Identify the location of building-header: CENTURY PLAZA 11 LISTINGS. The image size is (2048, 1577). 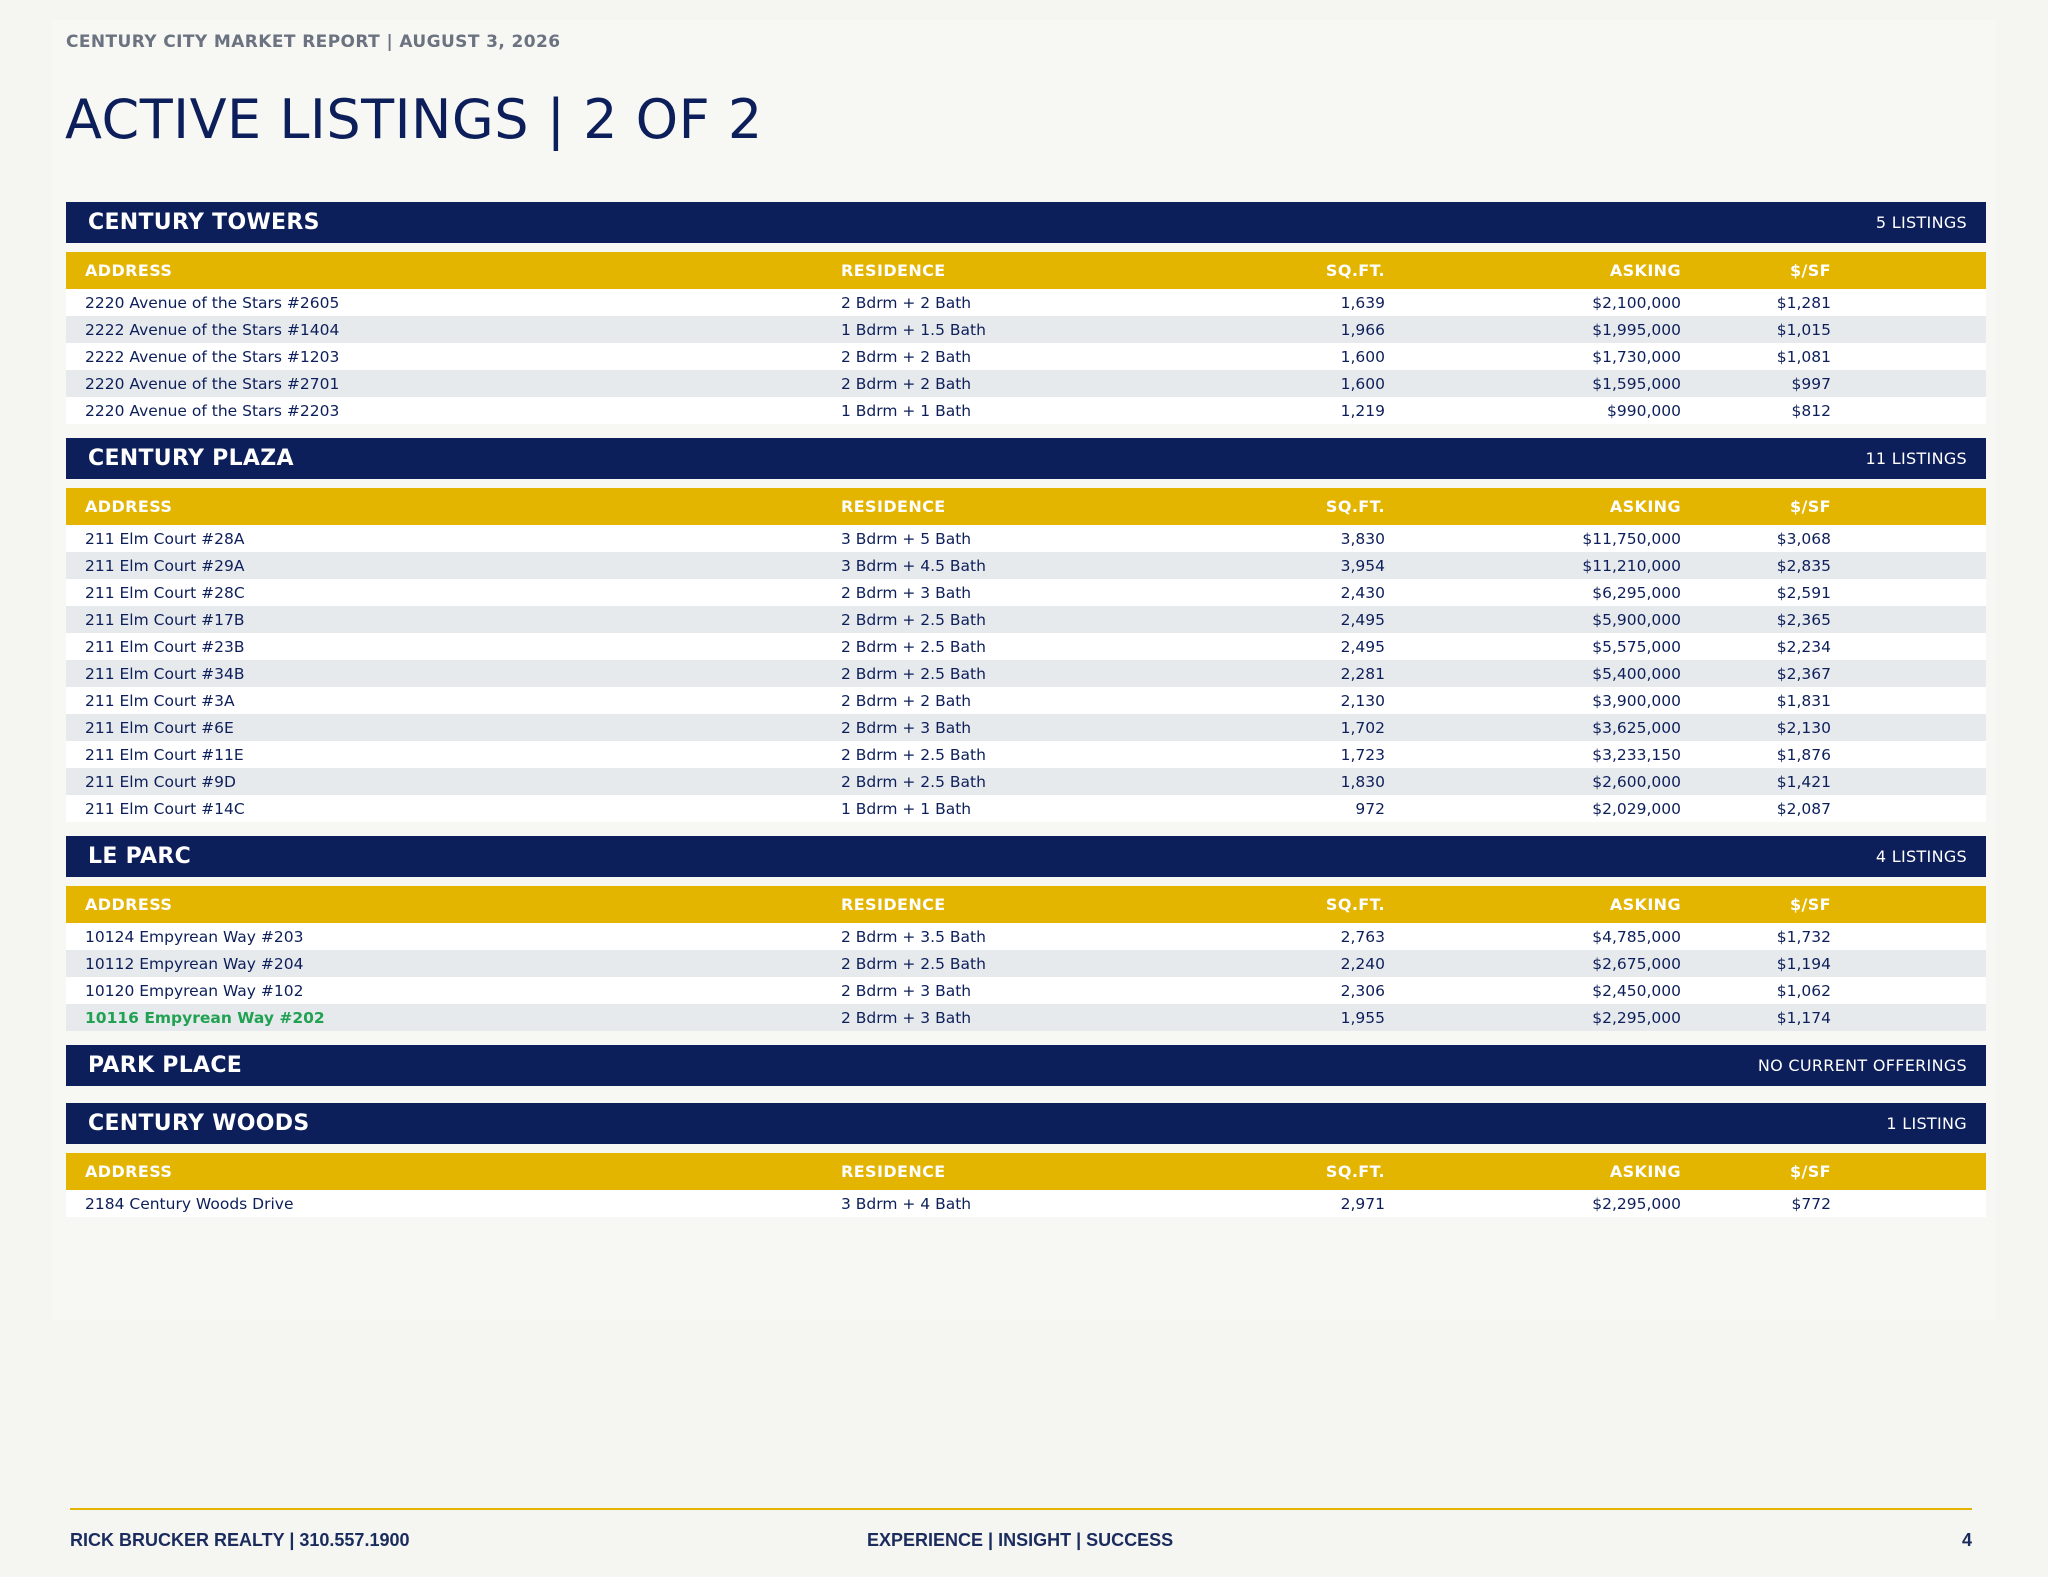
(1026, 458).